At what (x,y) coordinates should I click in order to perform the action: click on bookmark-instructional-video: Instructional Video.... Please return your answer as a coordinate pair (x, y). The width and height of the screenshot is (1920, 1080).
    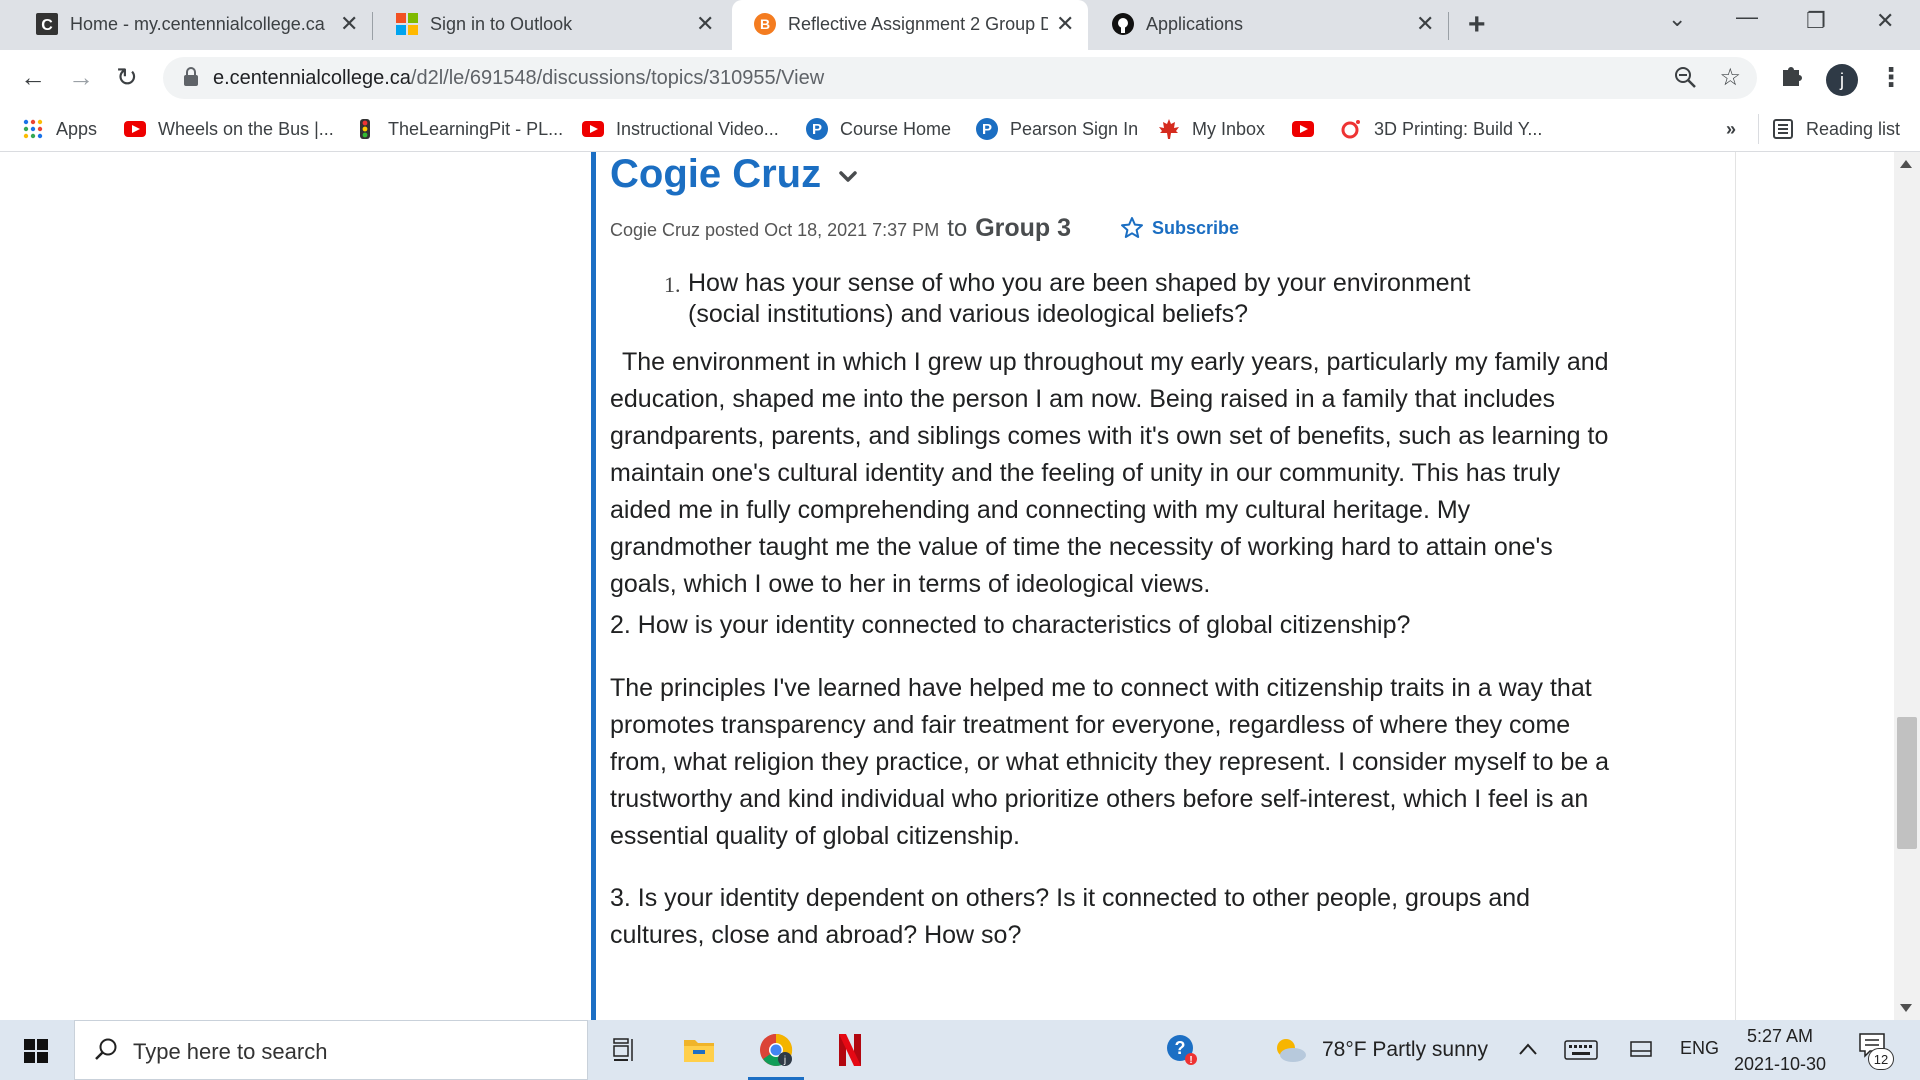
    Looking at the image, I should click on (680, 129).